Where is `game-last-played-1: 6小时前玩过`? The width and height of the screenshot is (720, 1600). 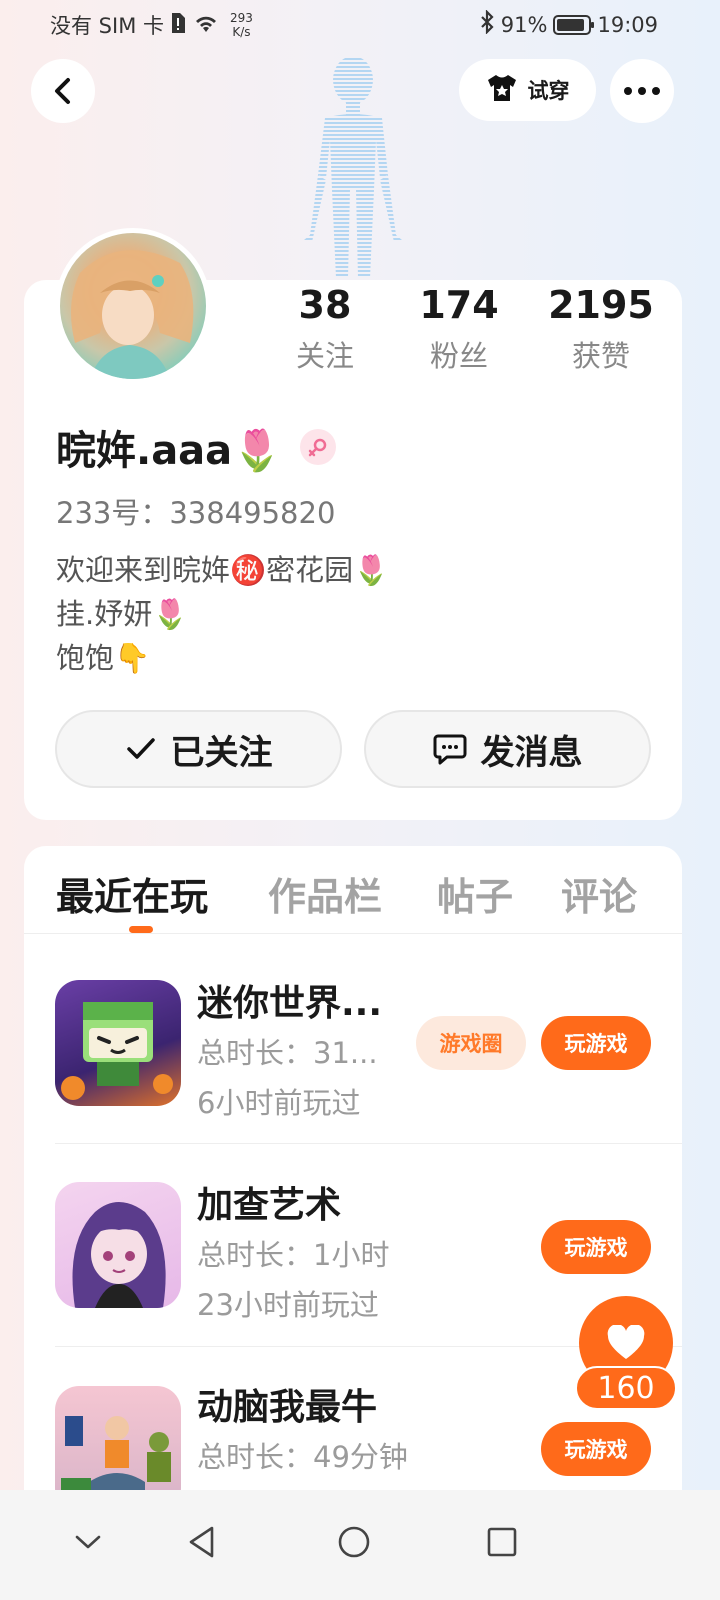
game-last-played-1: 6小时前玩过 is located at coordinates (279, 1103).